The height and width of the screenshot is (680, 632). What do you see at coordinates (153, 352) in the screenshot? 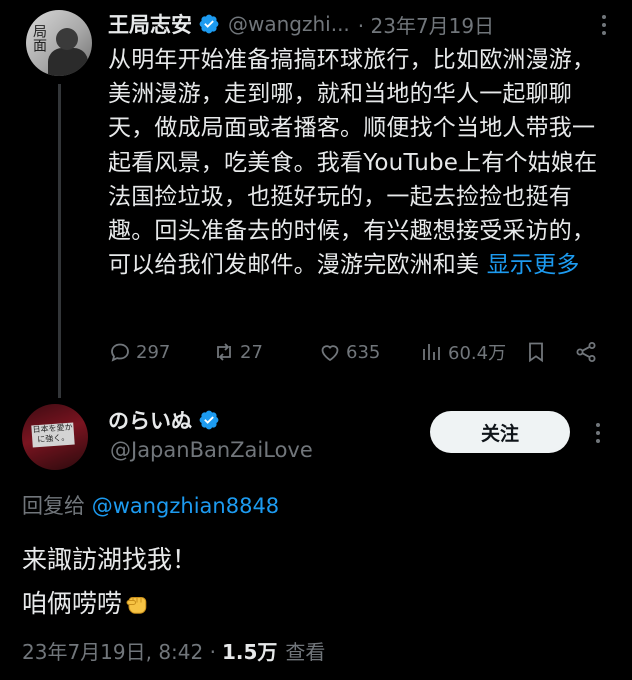
I see `reply-count: 297` at bounding box center [153, 352].